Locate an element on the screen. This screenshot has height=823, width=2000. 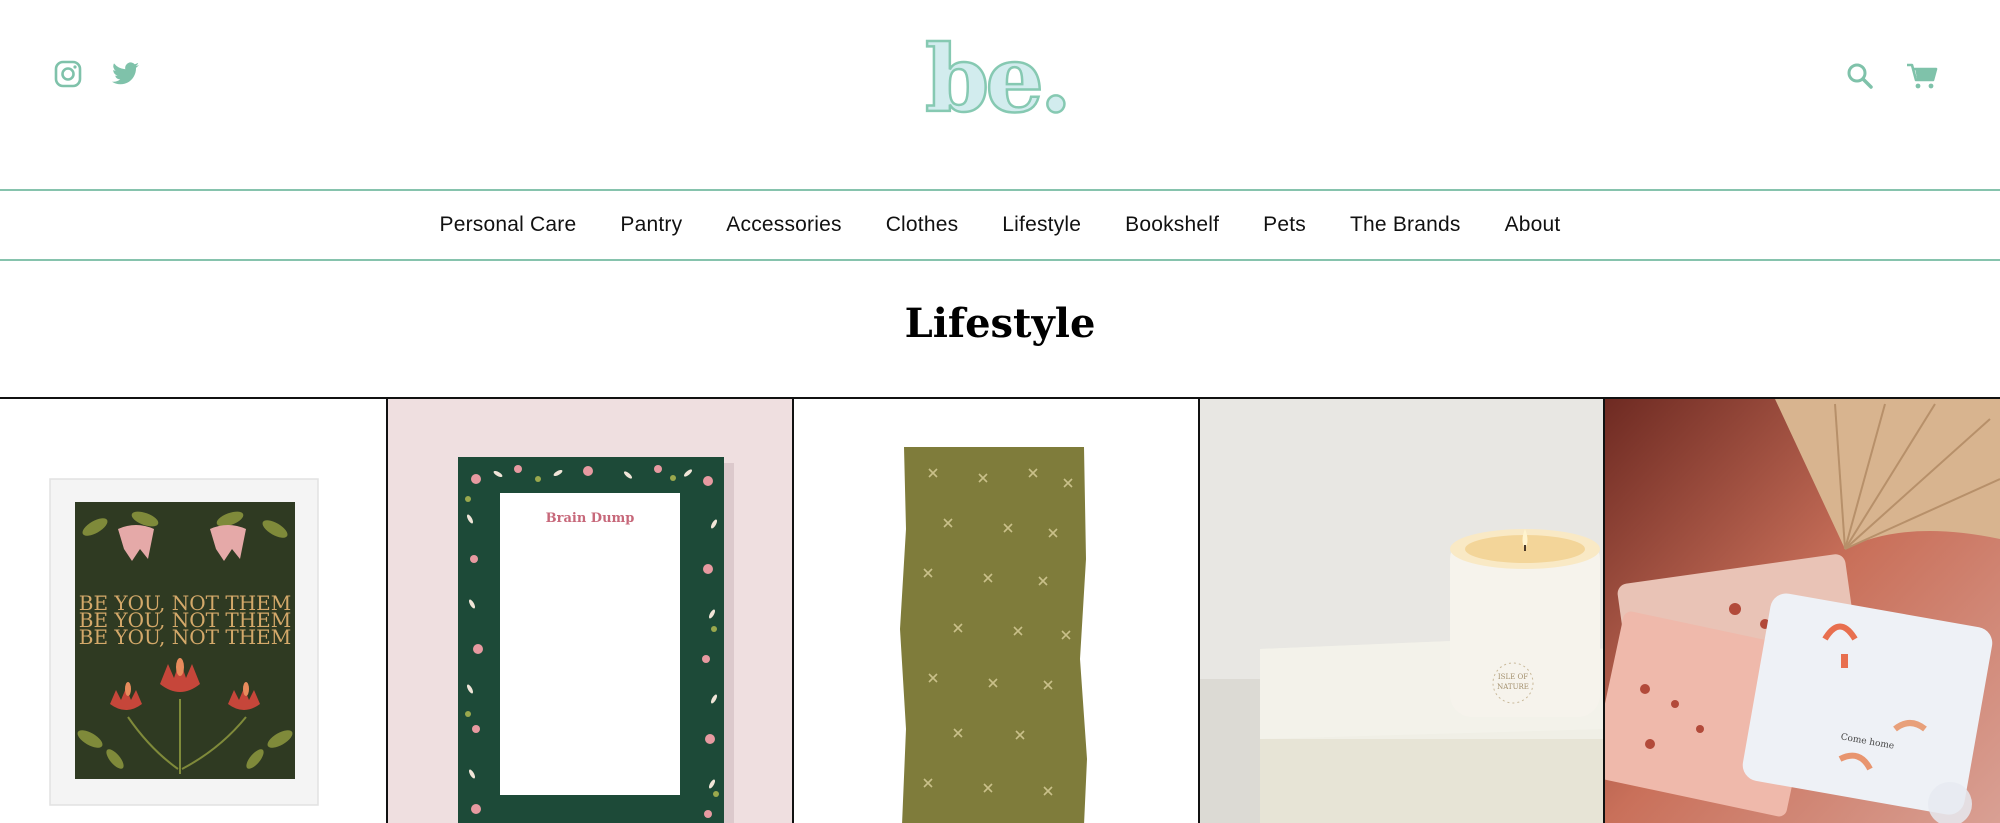
cards-image: Come home is located at coordinates (1802, 611).